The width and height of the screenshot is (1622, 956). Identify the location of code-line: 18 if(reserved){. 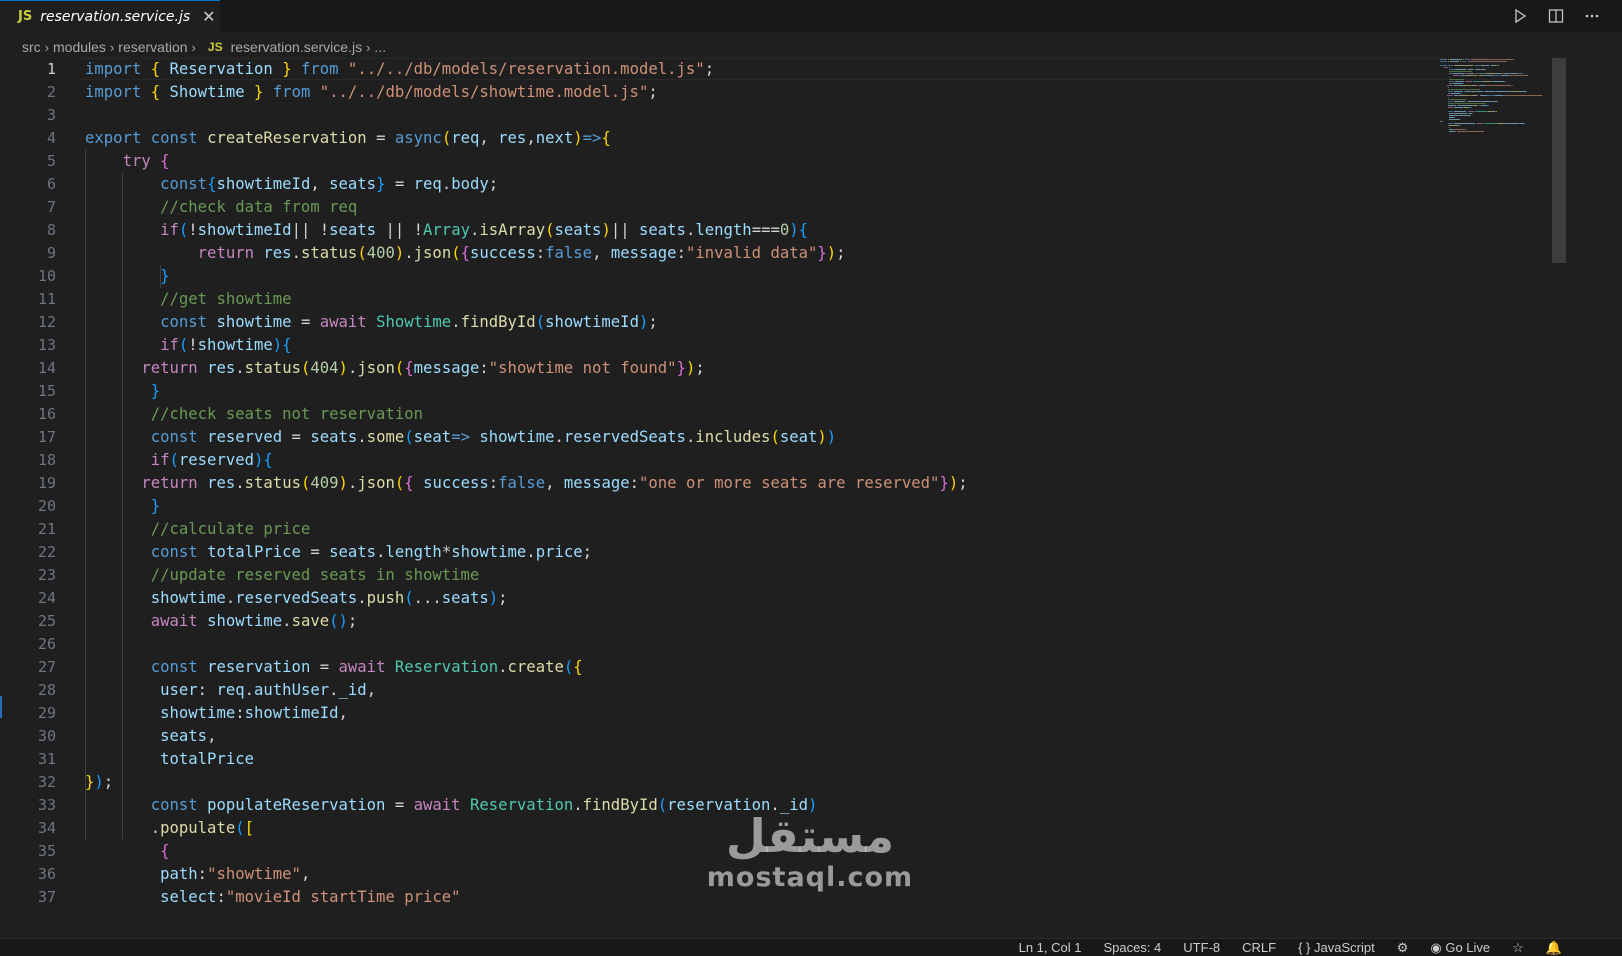
(750, 460).